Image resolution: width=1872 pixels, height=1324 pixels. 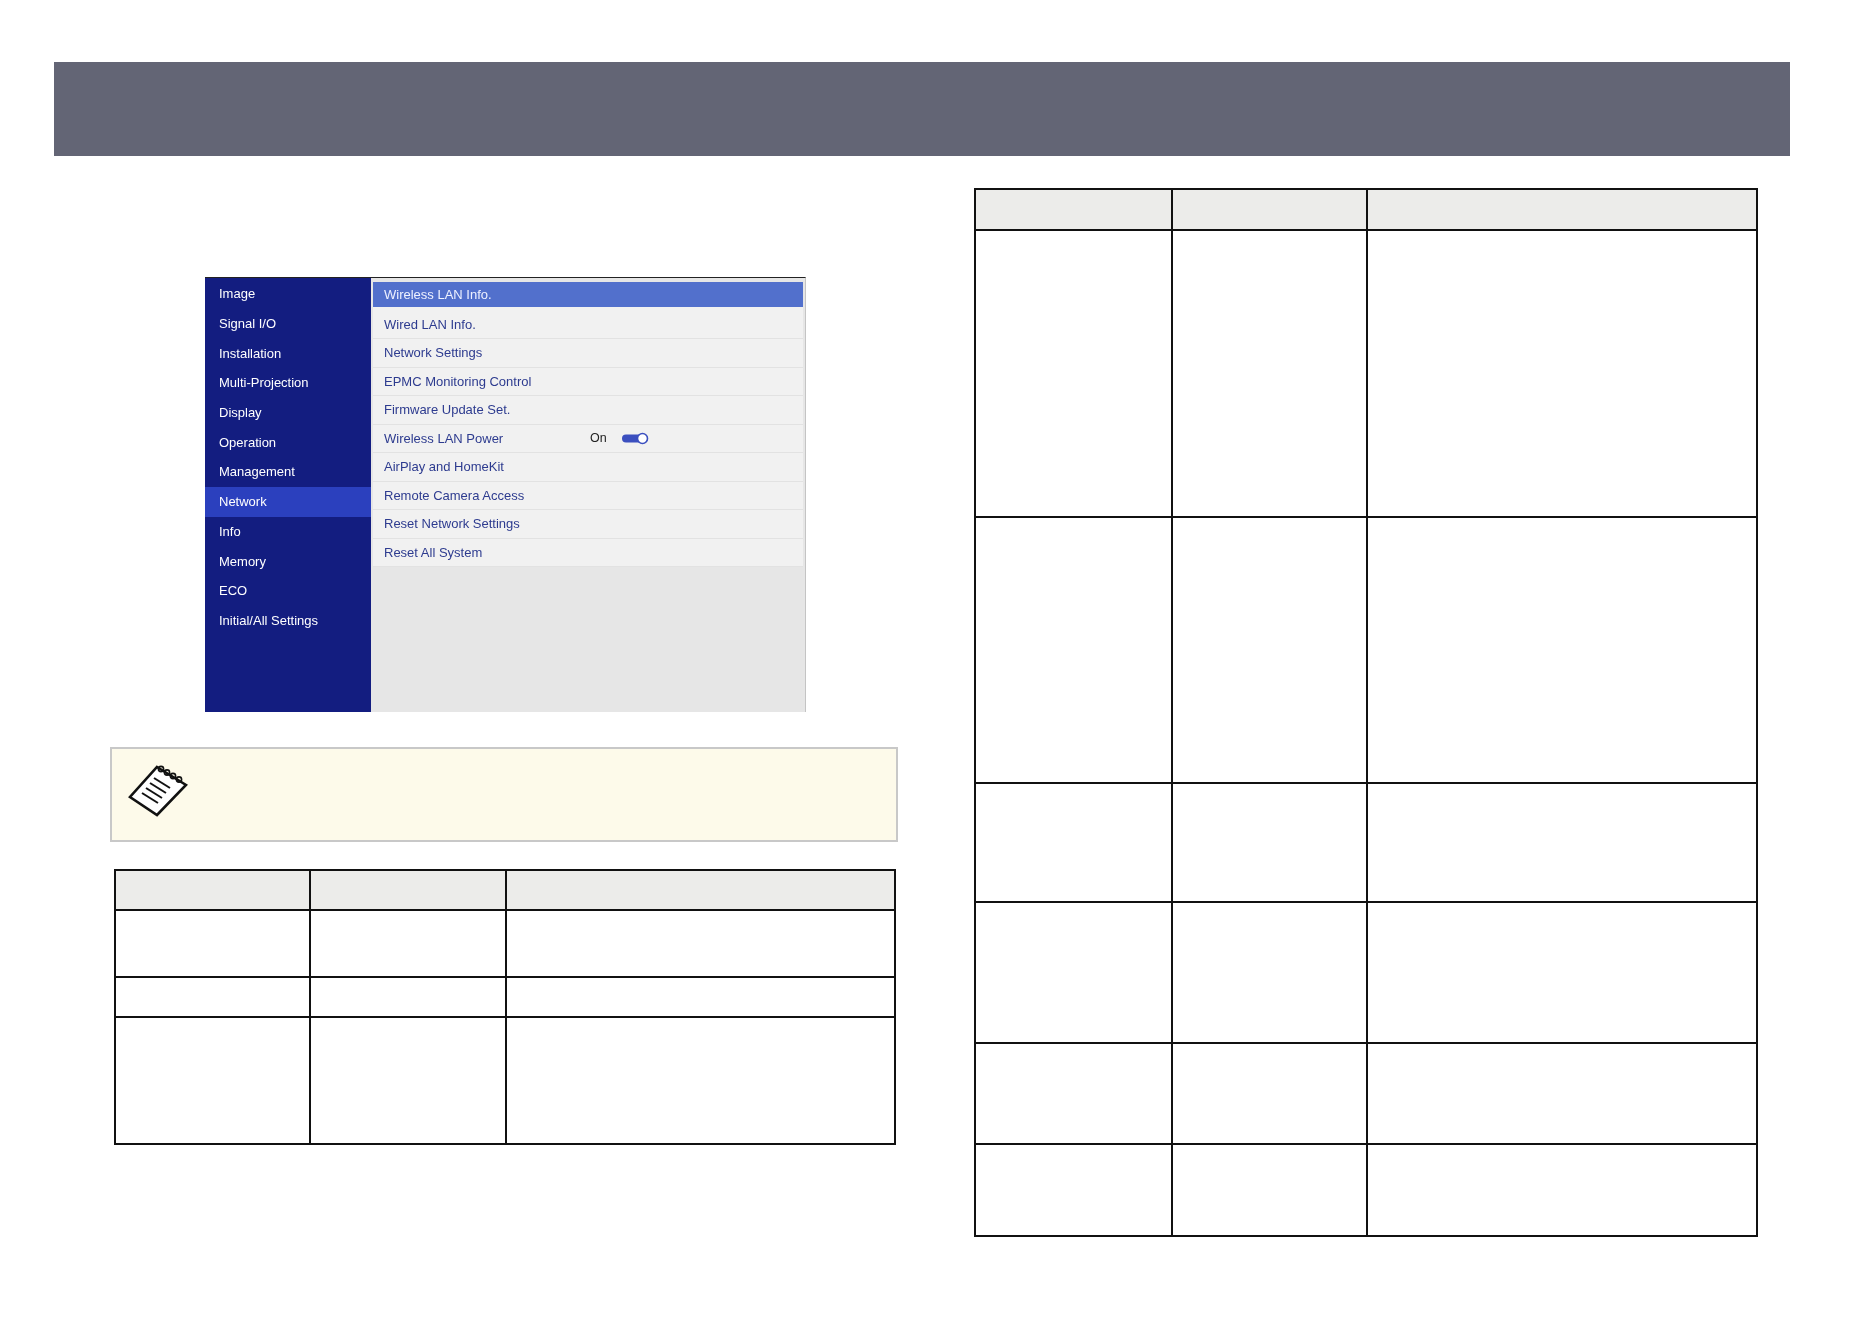 What do you see at coordinates (288, 501) in the screenshot?
I see `sidebar-item: Network` at bounding box center [288, 501].